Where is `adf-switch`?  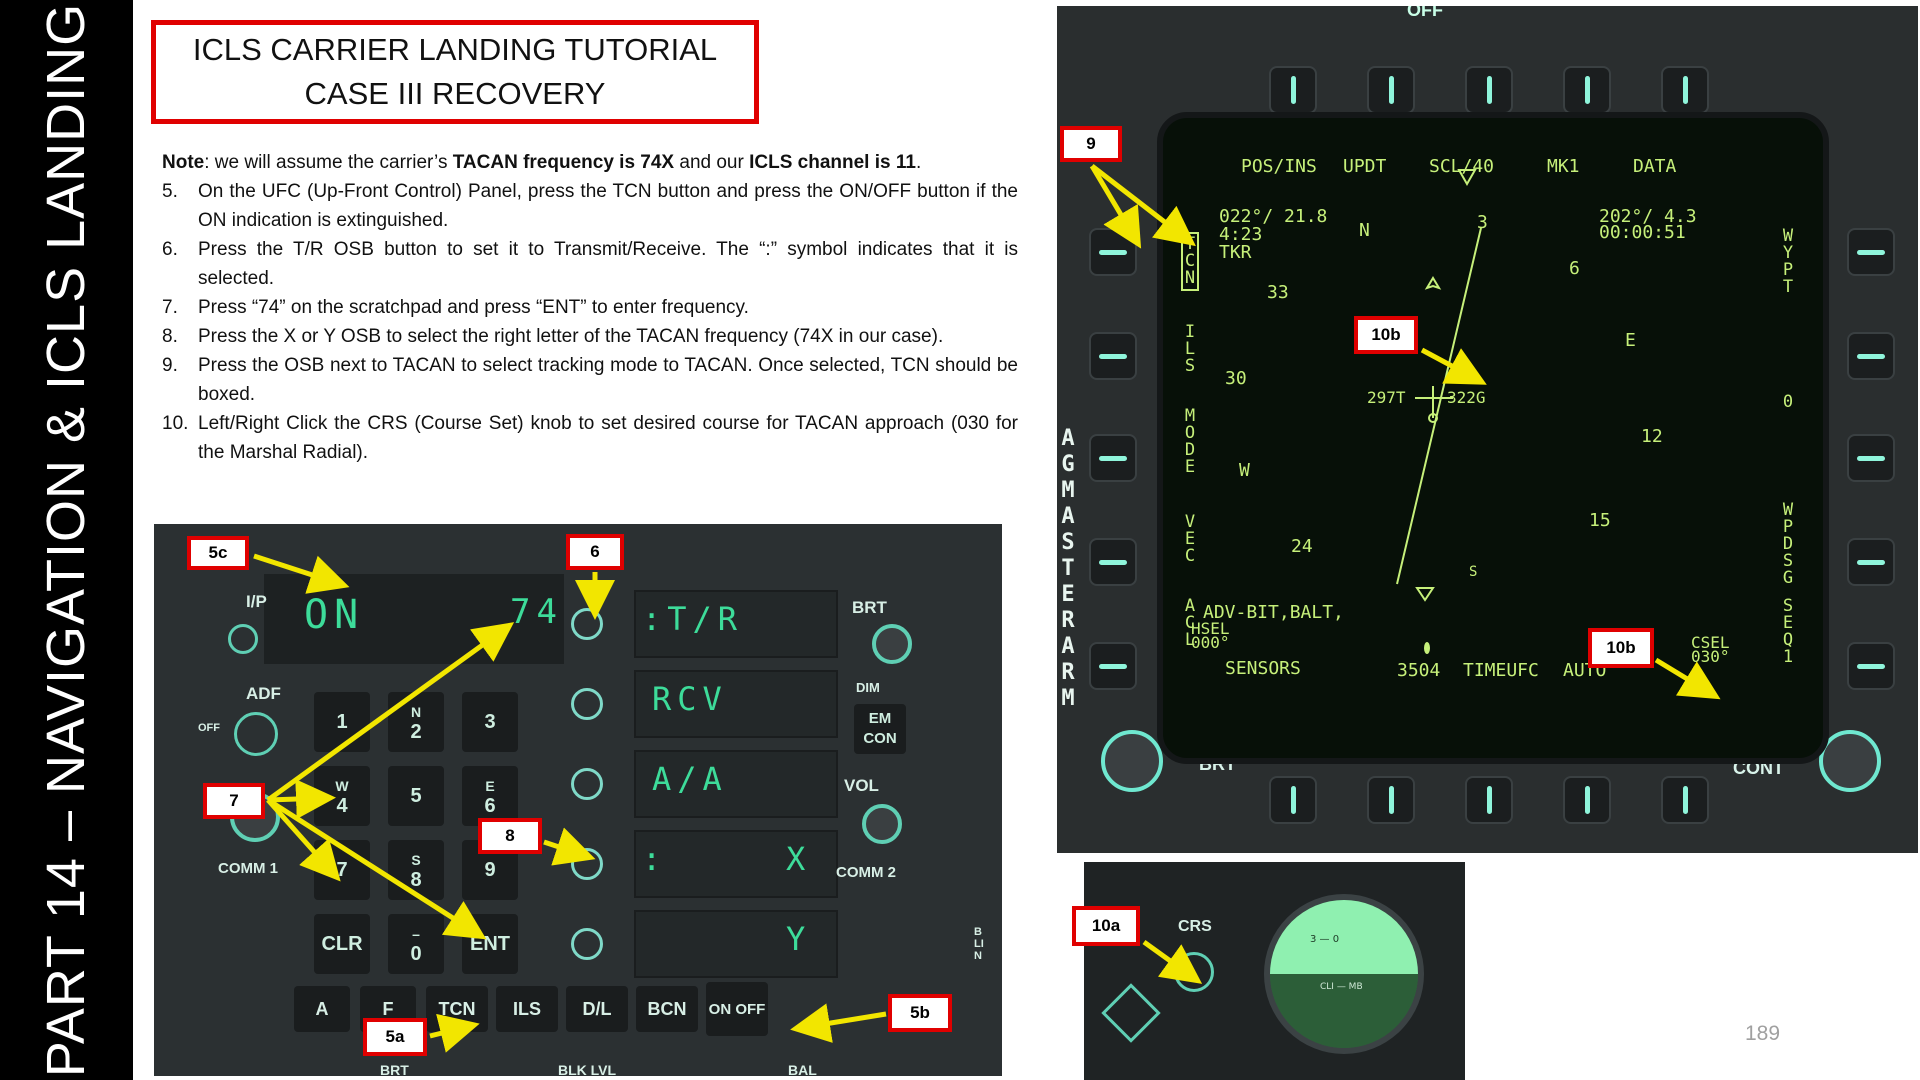
adf-switch is located at coordinates (256, 734).